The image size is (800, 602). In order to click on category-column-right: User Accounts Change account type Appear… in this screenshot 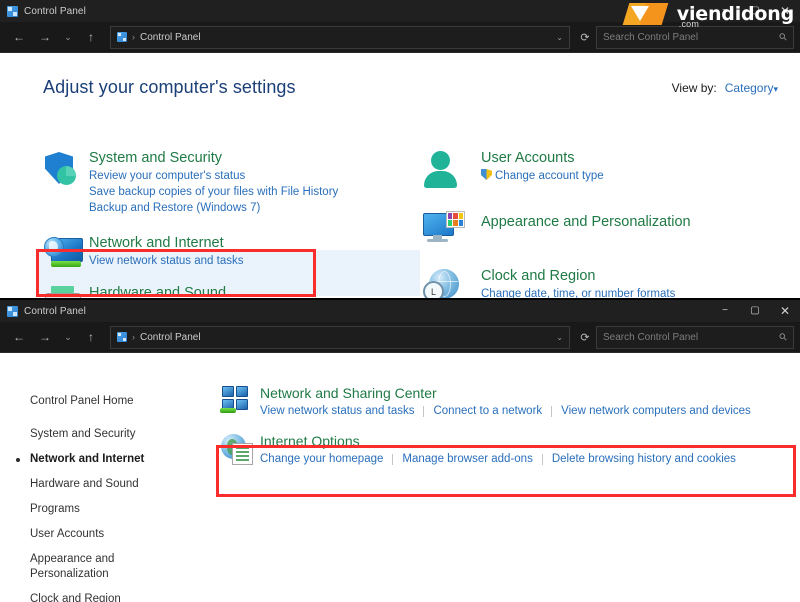, I will do `click(608, 224)`.